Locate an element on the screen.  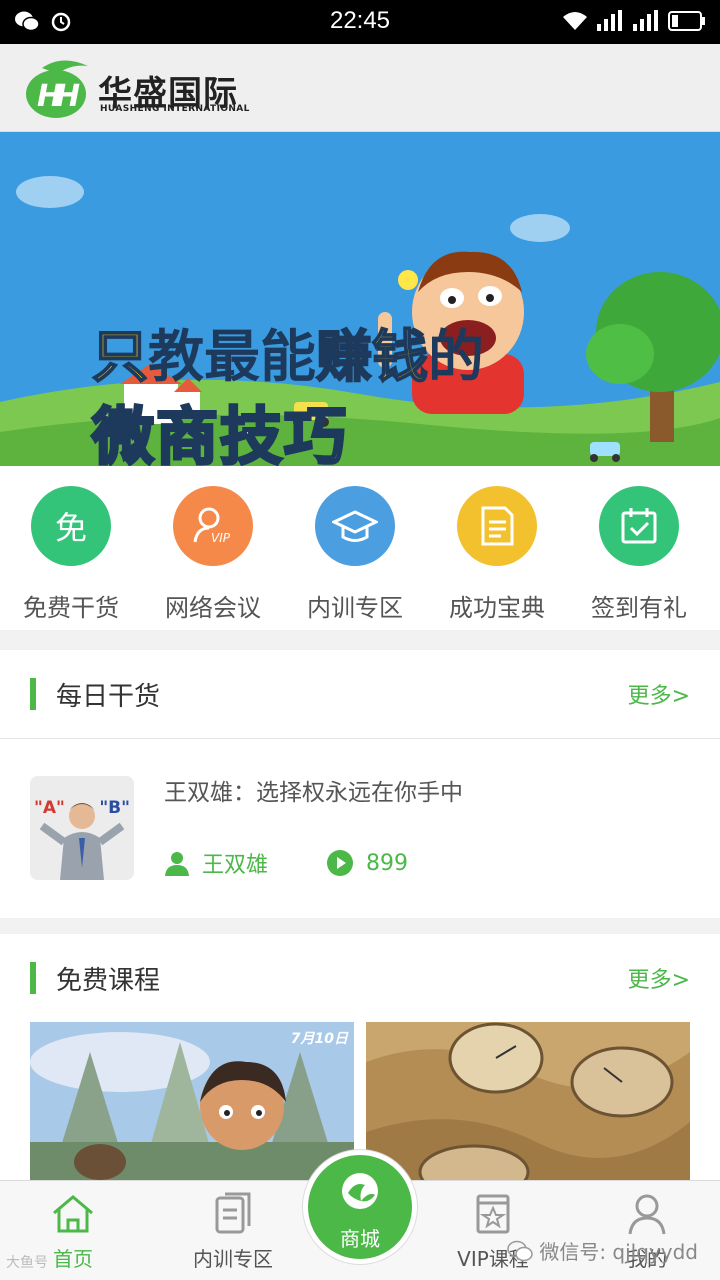
svg-text: H is located at coordinates (67, 96).